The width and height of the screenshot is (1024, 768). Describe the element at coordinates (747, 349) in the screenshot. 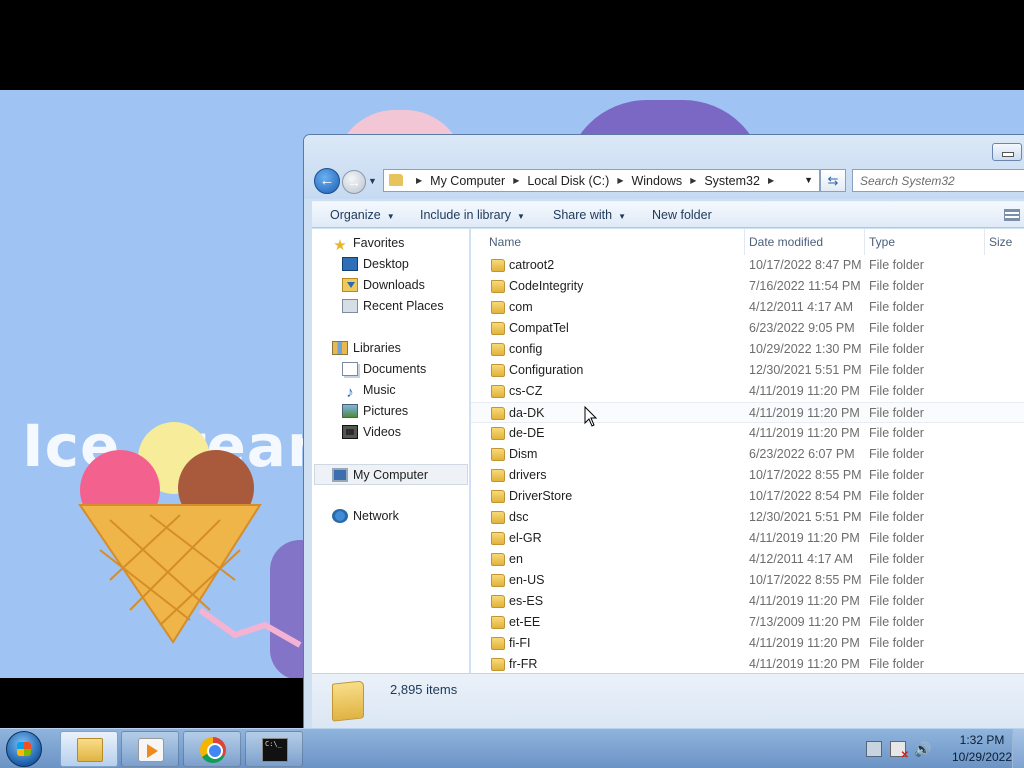

I see `file-row: config 10/29/2022 1:30 PM File folder` at that location.